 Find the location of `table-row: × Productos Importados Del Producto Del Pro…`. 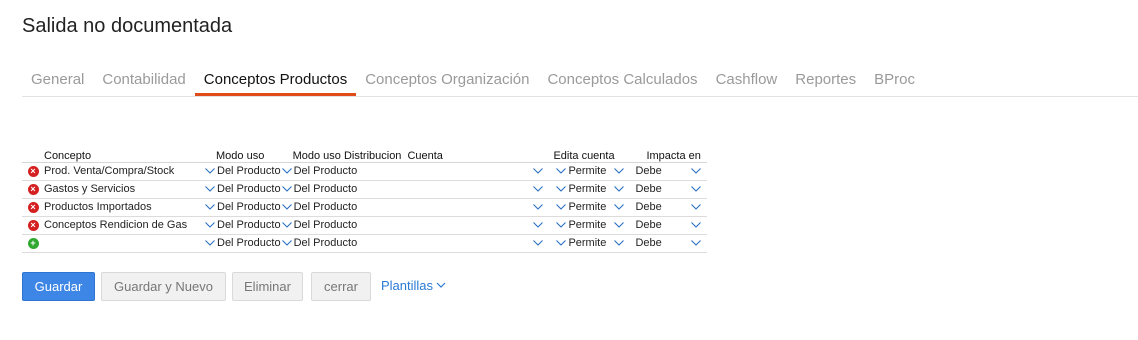

table-row: × Productos Importados Del Producto Del Pro… is located at coordinates (365, 207).